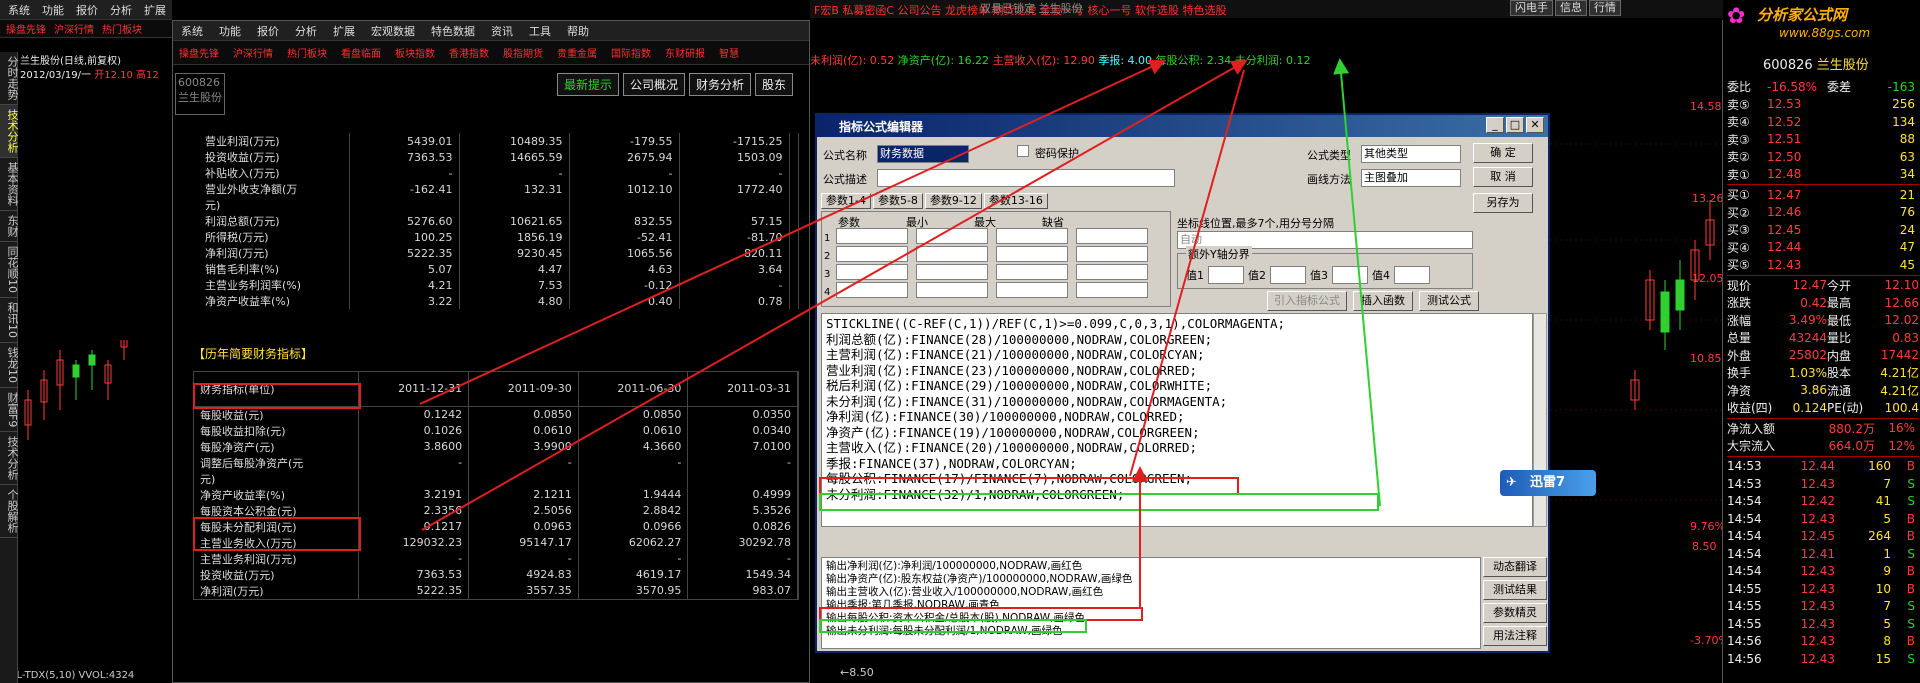 The height and width of the screenshot is (683, 1920). What do you see at coordinates (1187, 273) in the screenshot?
I see `arrow-code-to-indicator` at bounding box center [1187, 273].